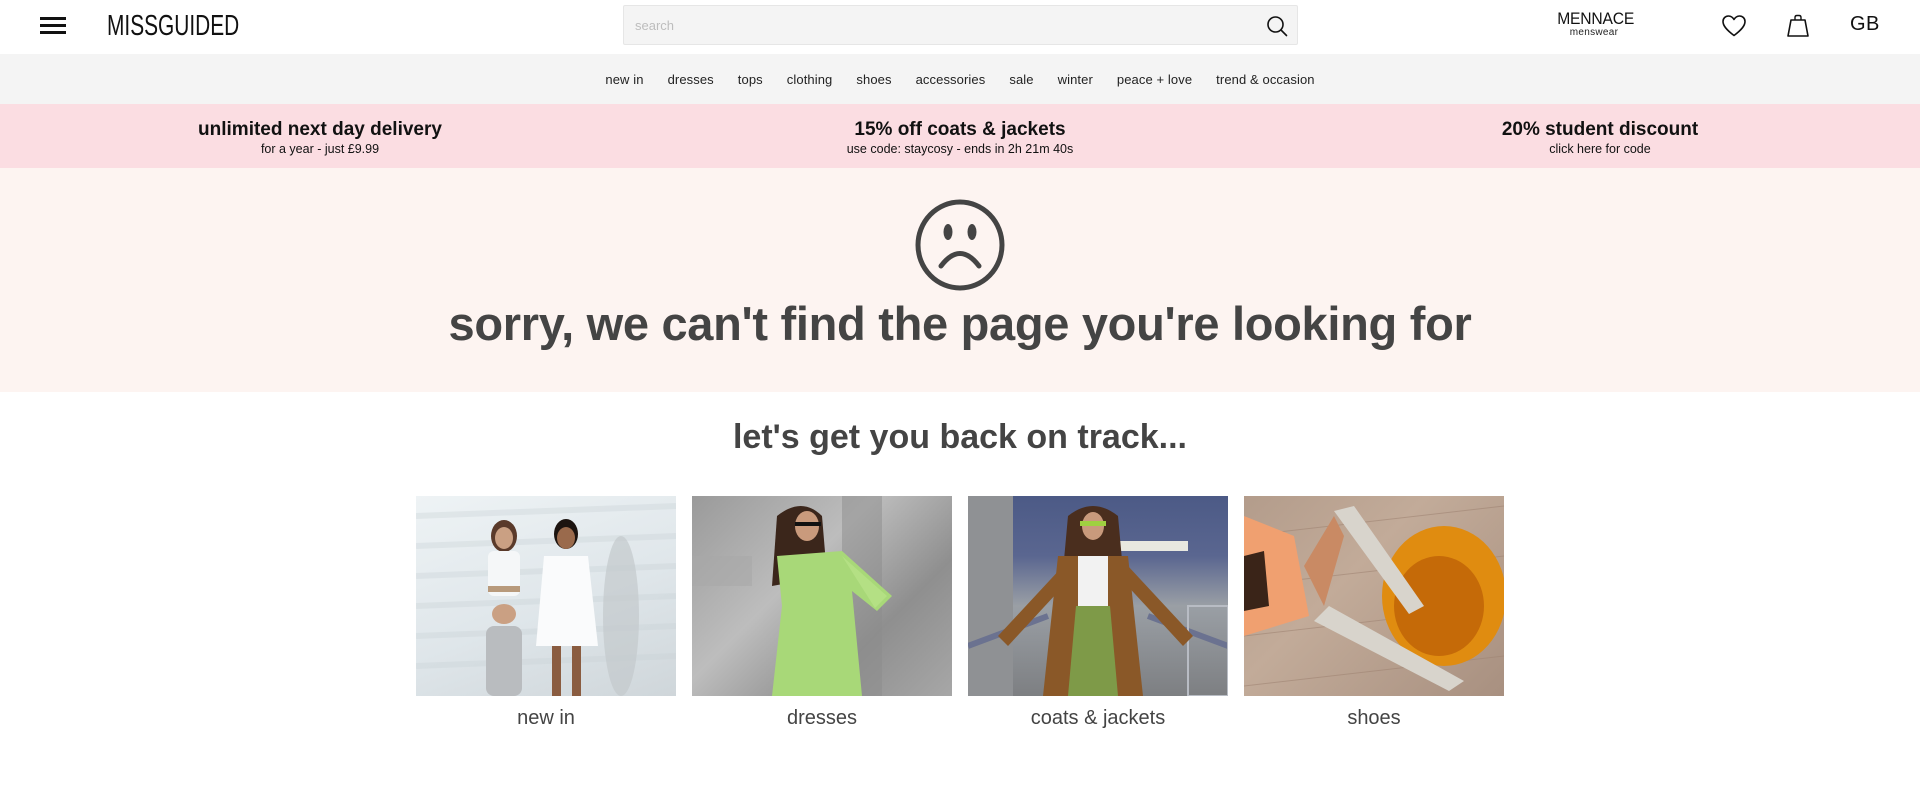 The height and width of the screenshot is (786, 1920). What do you see at coordinates (1594, 32) in the screenshot?
I see `mennace-subtitle: menswear` at bounding box center [1594, 32].